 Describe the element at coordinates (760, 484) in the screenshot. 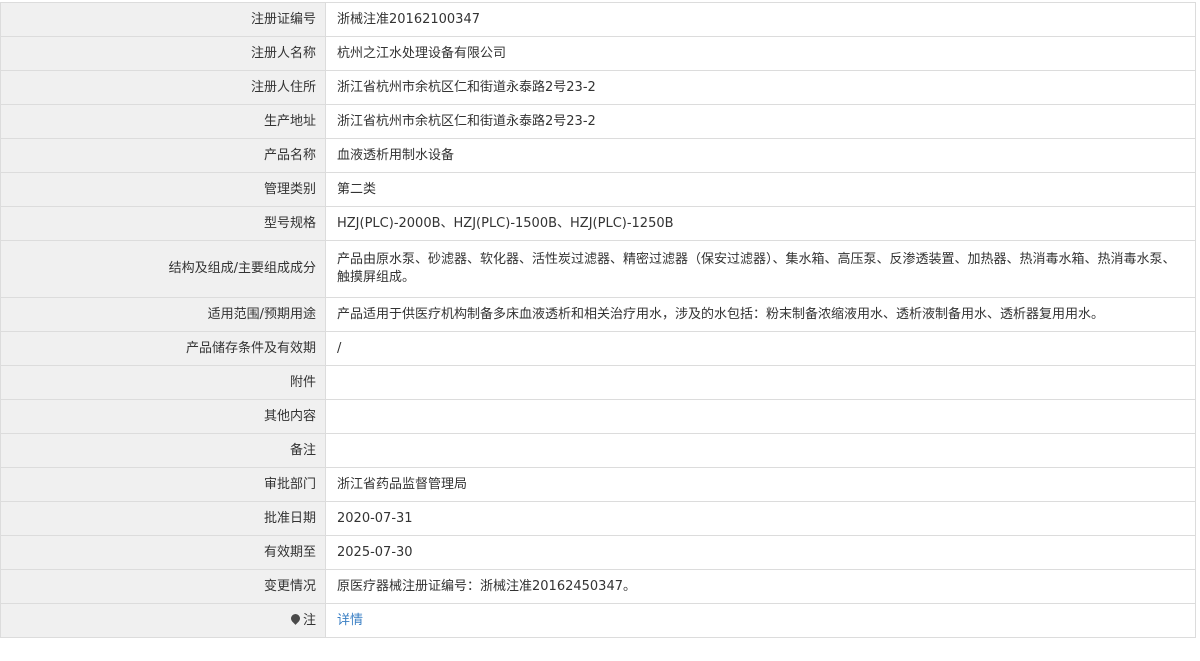

I see `value-approval-department: 浙江省药品监督管理局` at that location.